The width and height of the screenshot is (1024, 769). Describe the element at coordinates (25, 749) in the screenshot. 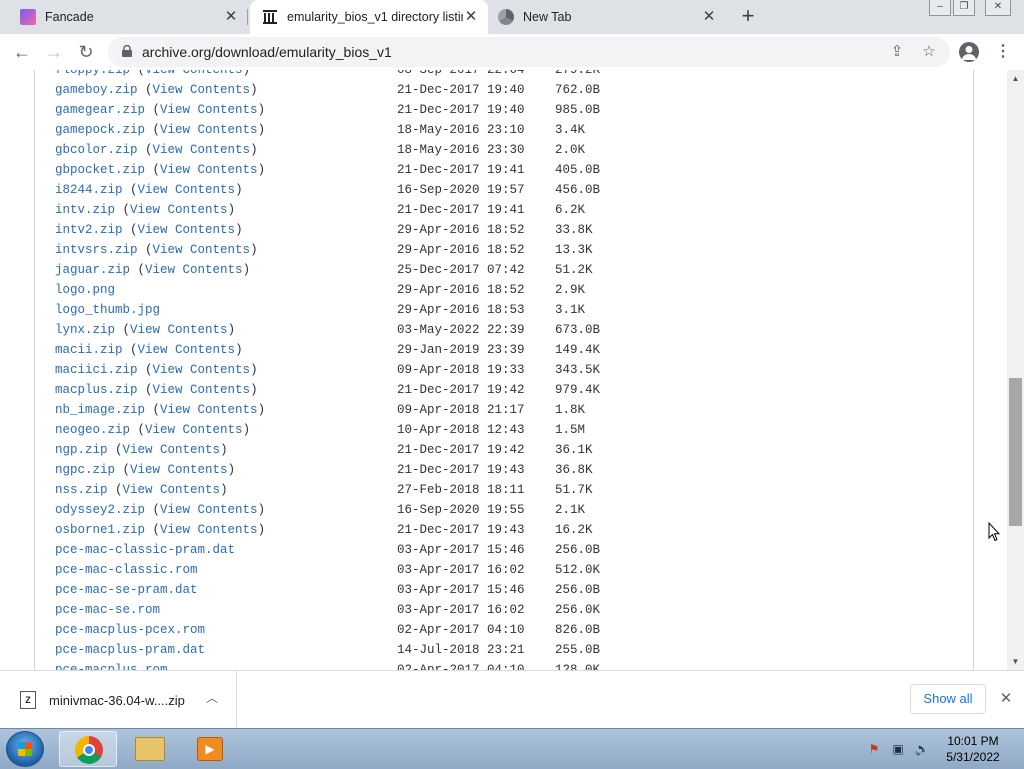

I see `start-button` at that location.